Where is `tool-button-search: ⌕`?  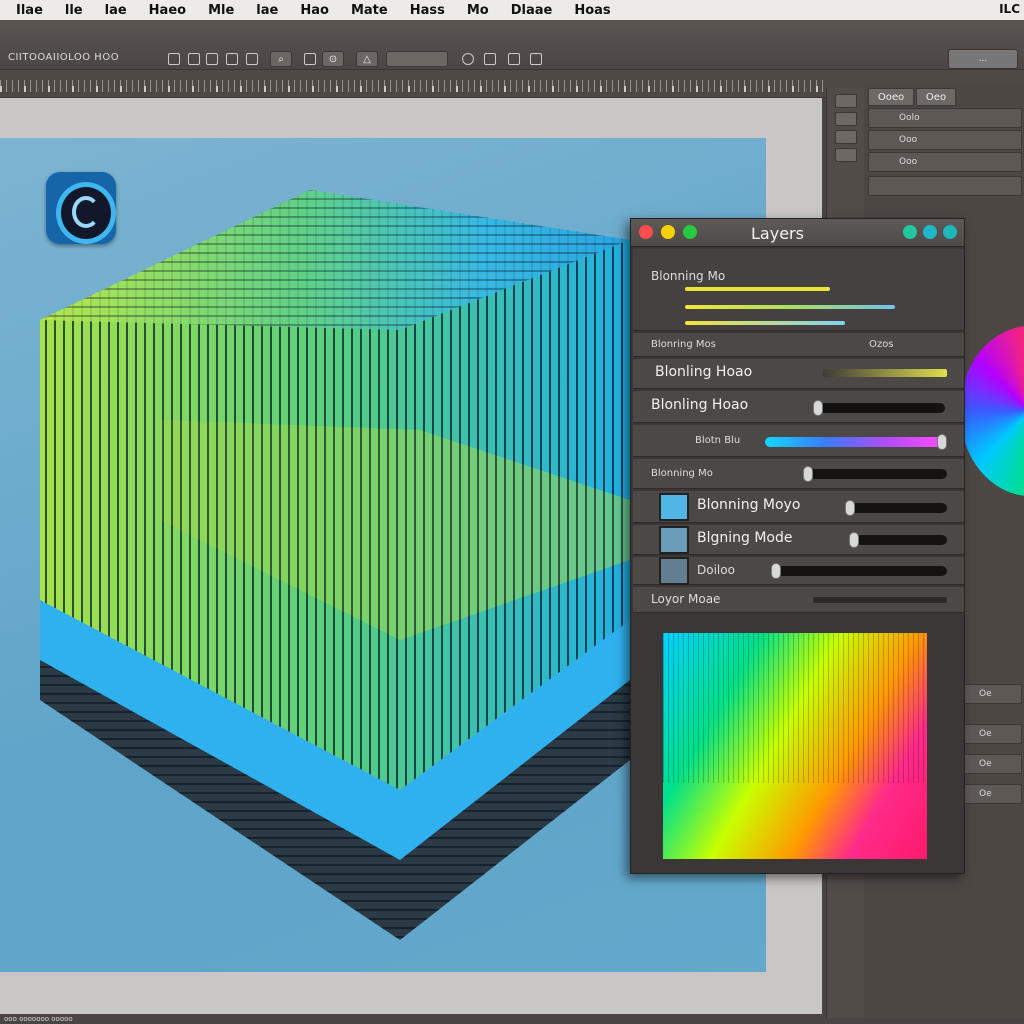 tool-button-search: ⌕ is located at coordinates (281, 59).